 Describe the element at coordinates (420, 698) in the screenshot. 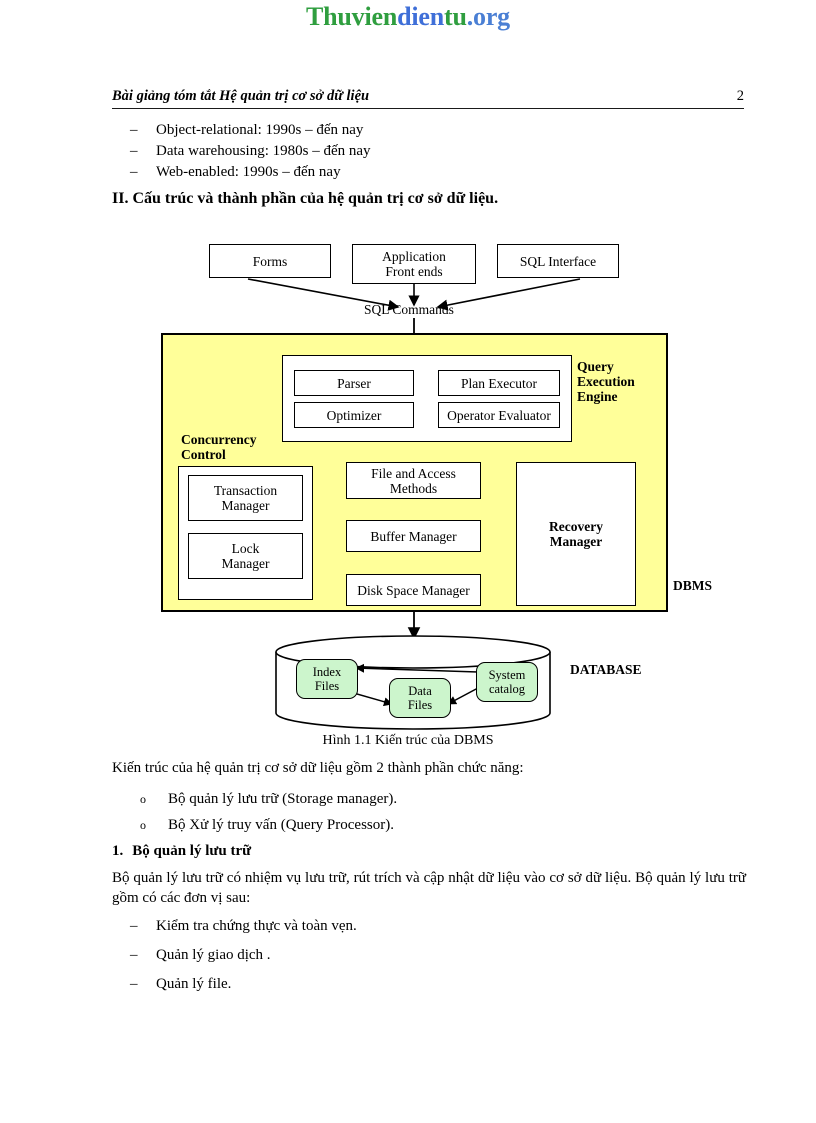

I see `diagram-box-data-files: Data Files` at that location.